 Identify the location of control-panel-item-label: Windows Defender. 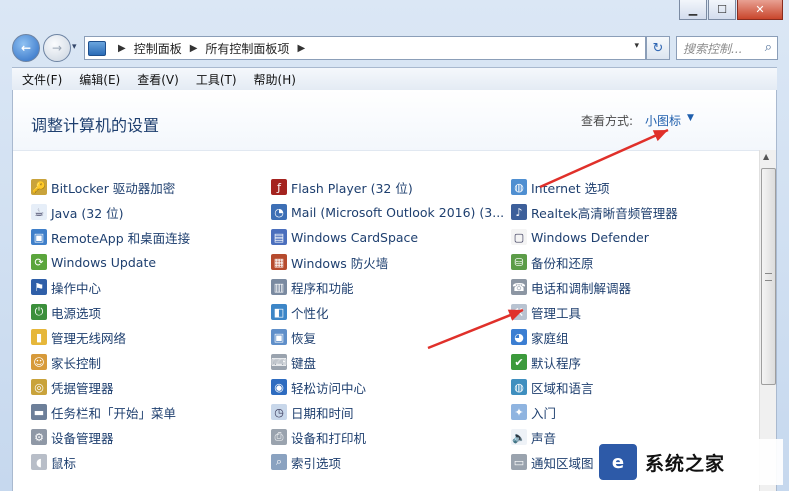
(590, 237).